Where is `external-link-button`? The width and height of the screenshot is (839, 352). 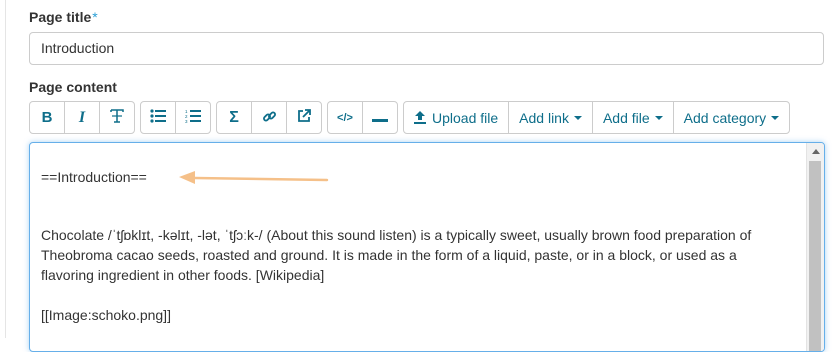
external-link-button is located at coordinates (304, 117).